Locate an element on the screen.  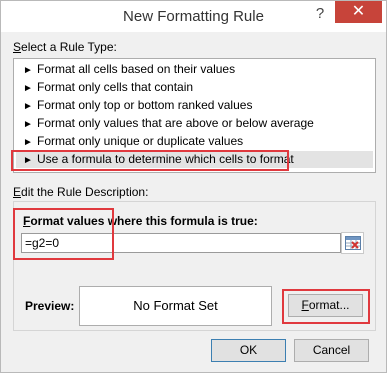
title-bar: New Formatting Rule ? ✕ is located at coordinates (193, 16).